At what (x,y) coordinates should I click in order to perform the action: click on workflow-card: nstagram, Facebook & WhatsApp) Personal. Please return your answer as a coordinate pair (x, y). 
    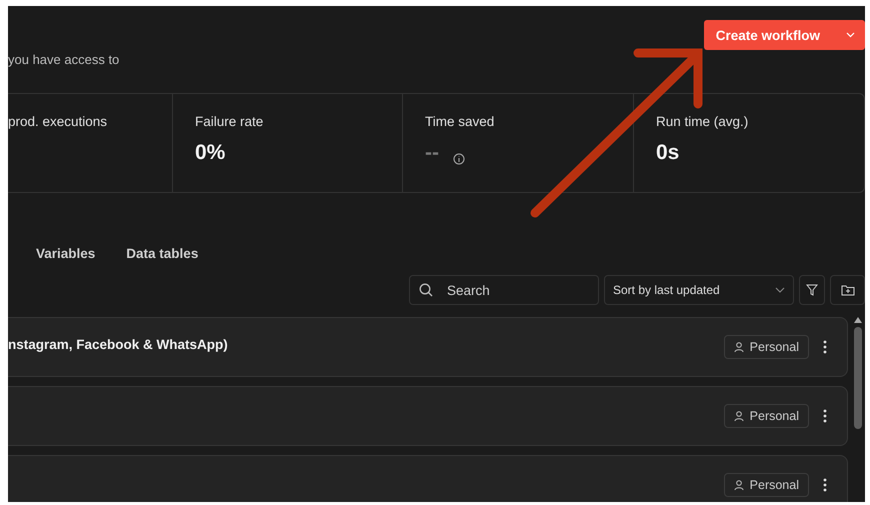
    Looking at the image, I should click on (428, 347).